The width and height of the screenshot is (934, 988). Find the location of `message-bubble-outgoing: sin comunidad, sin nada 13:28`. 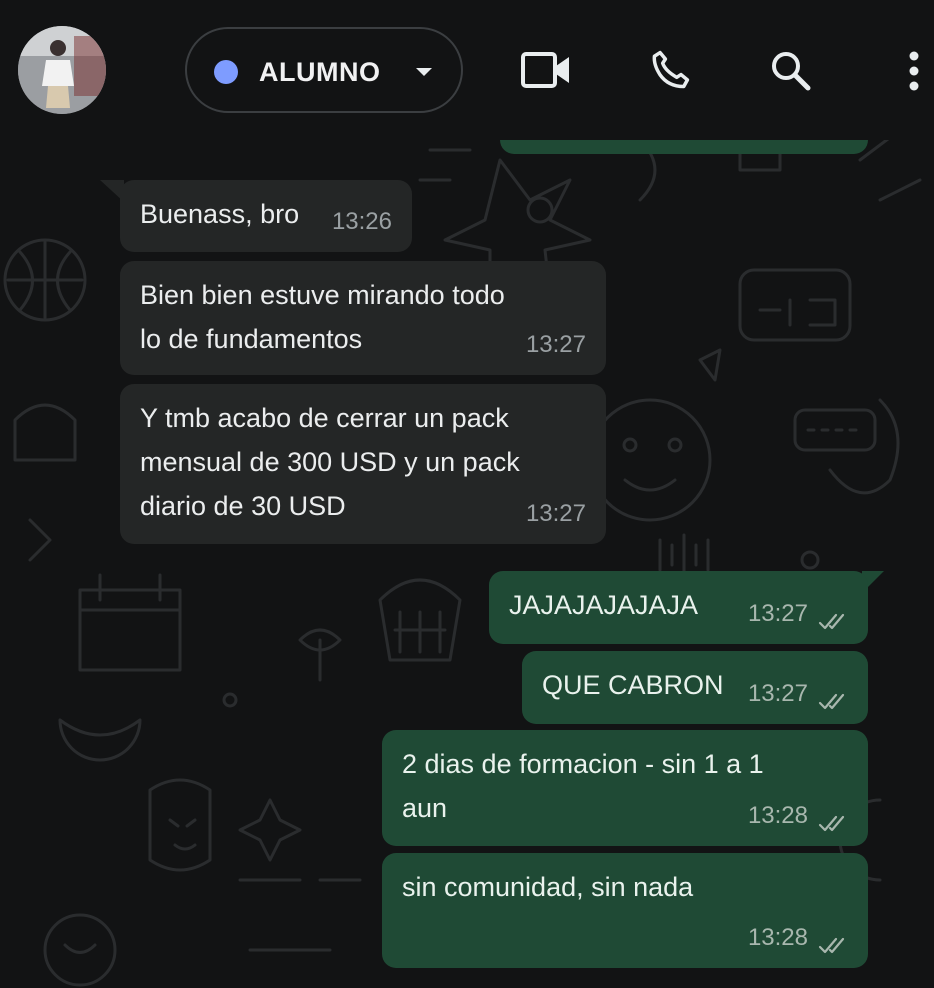

message-bubble-outgoing: sin comunidad, sin nada 13:28 is located at coordinates (625, 910).